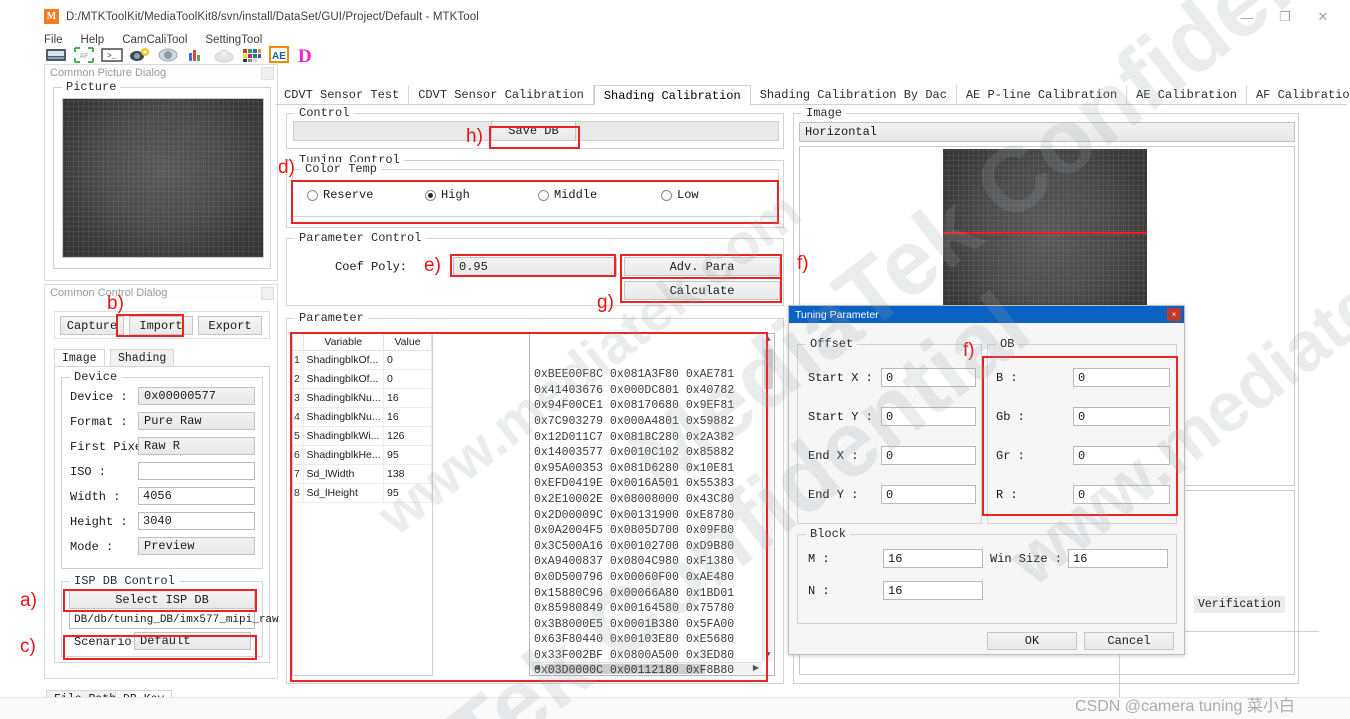  Describe the element at coordinates (828, 534) in the screenshot. I see `block-group-label: Block` at that location.